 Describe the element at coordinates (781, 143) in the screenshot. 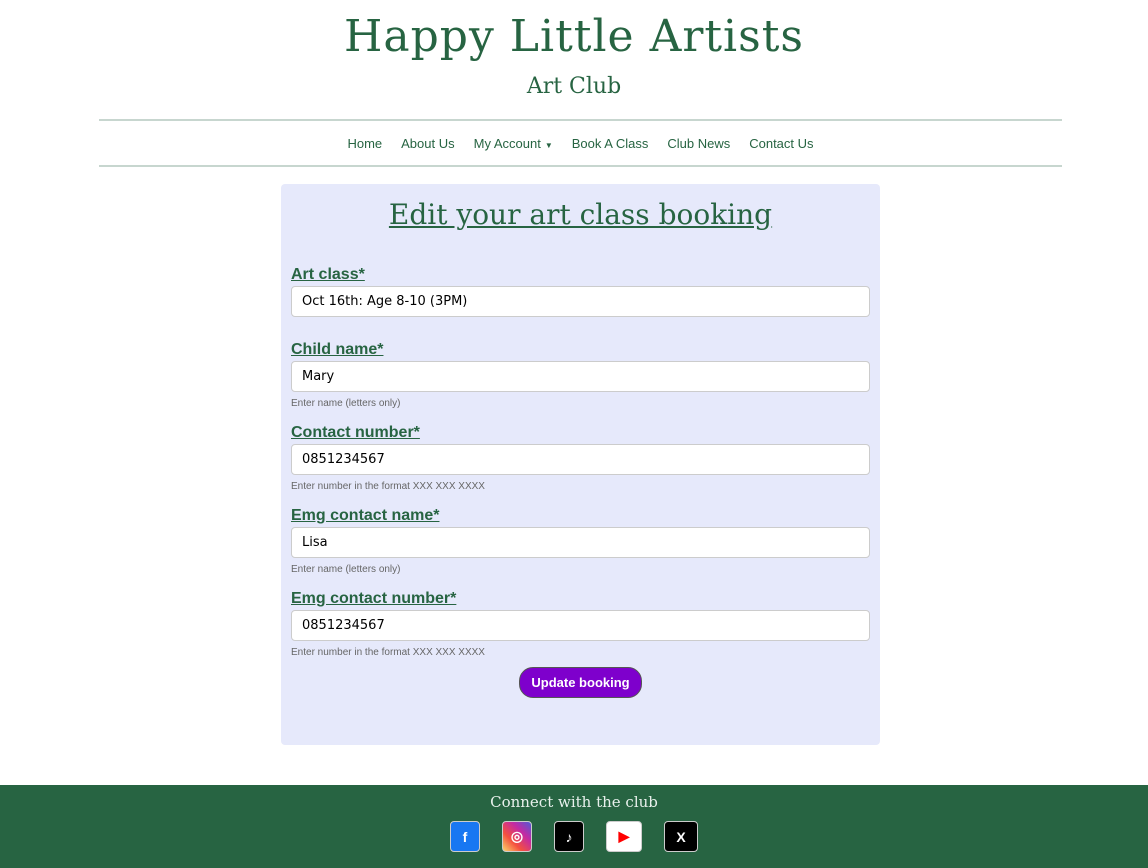

I see `nav-contact: Contact Us` at that location.